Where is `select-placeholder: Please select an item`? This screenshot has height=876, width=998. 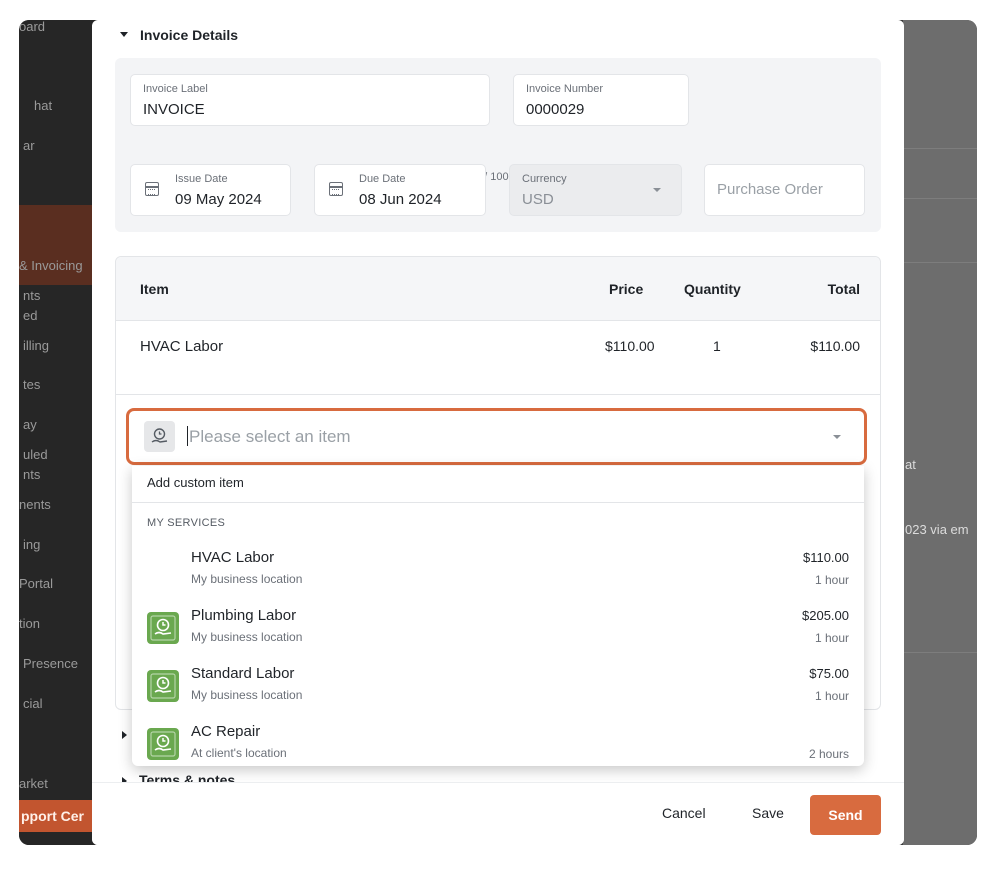 select-placeholder: Please select an item is located at coordinates (270, 436).